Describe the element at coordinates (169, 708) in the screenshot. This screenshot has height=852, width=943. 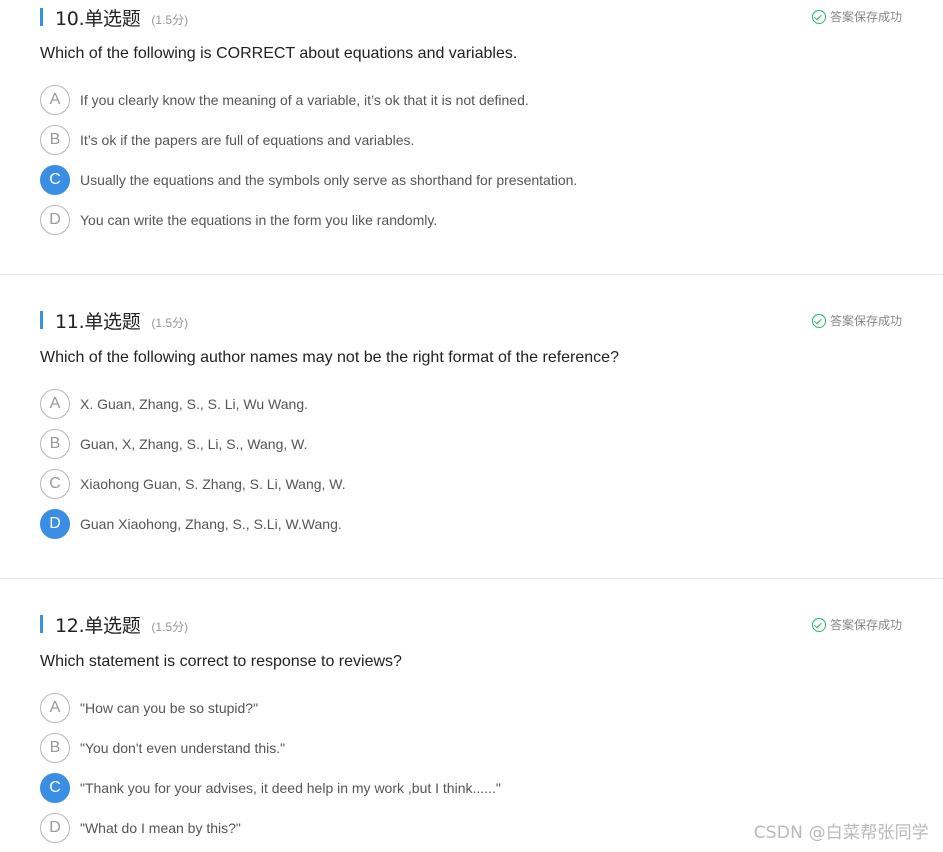
I see `option-text: "How can you be so stupid?"` at that location.